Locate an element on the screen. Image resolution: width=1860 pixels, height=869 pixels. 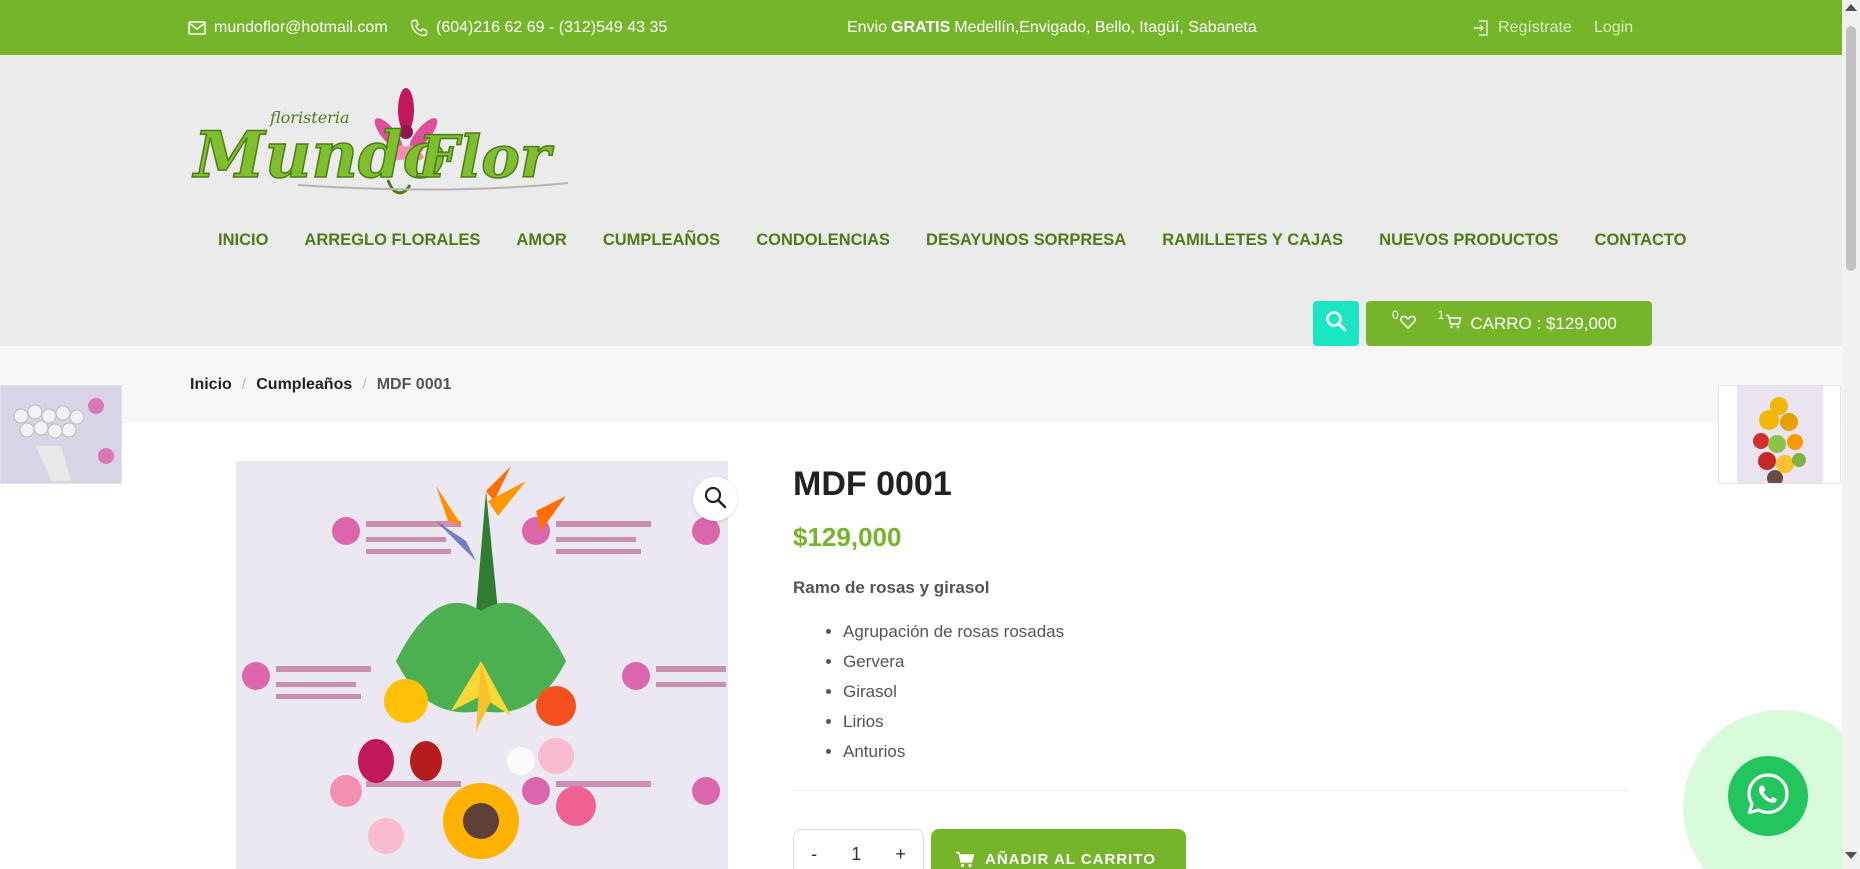
cart-link: 1 CARRO : $129,000 is located at coordinates (1527, 321).